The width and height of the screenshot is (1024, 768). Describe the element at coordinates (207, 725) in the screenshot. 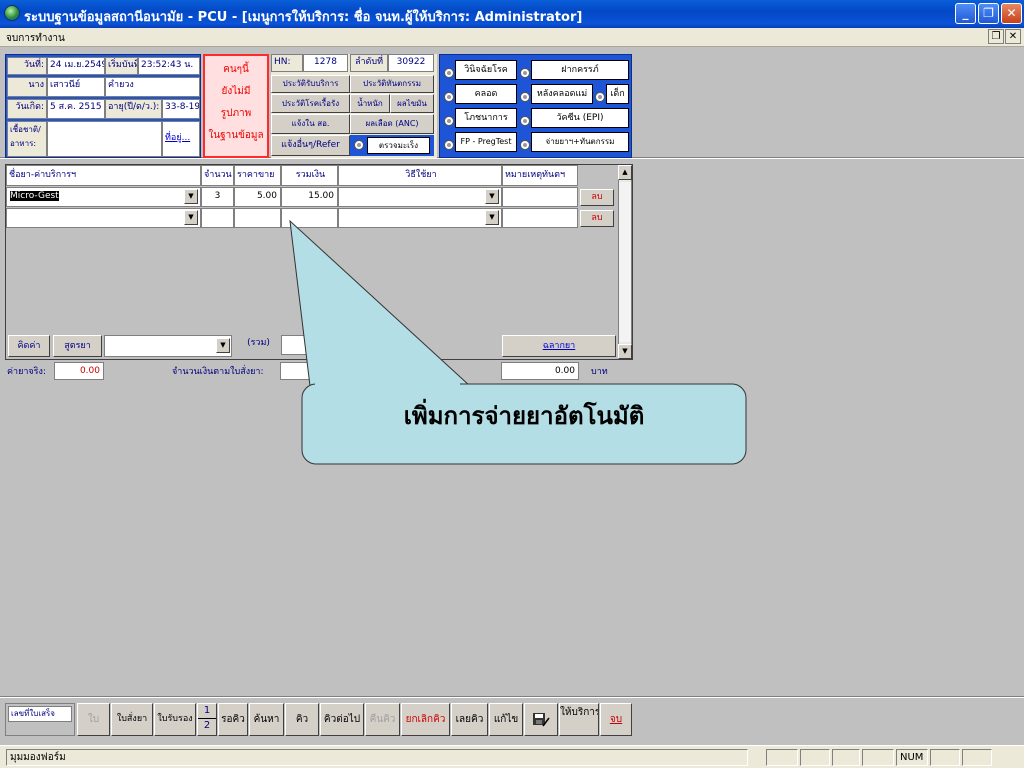

I see `fraction-bottom: 2` at that location.